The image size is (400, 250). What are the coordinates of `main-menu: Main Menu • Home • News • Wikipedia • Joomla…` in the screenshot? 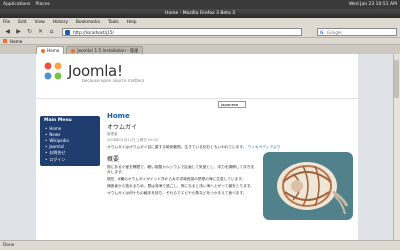 It's located at (70, 141).